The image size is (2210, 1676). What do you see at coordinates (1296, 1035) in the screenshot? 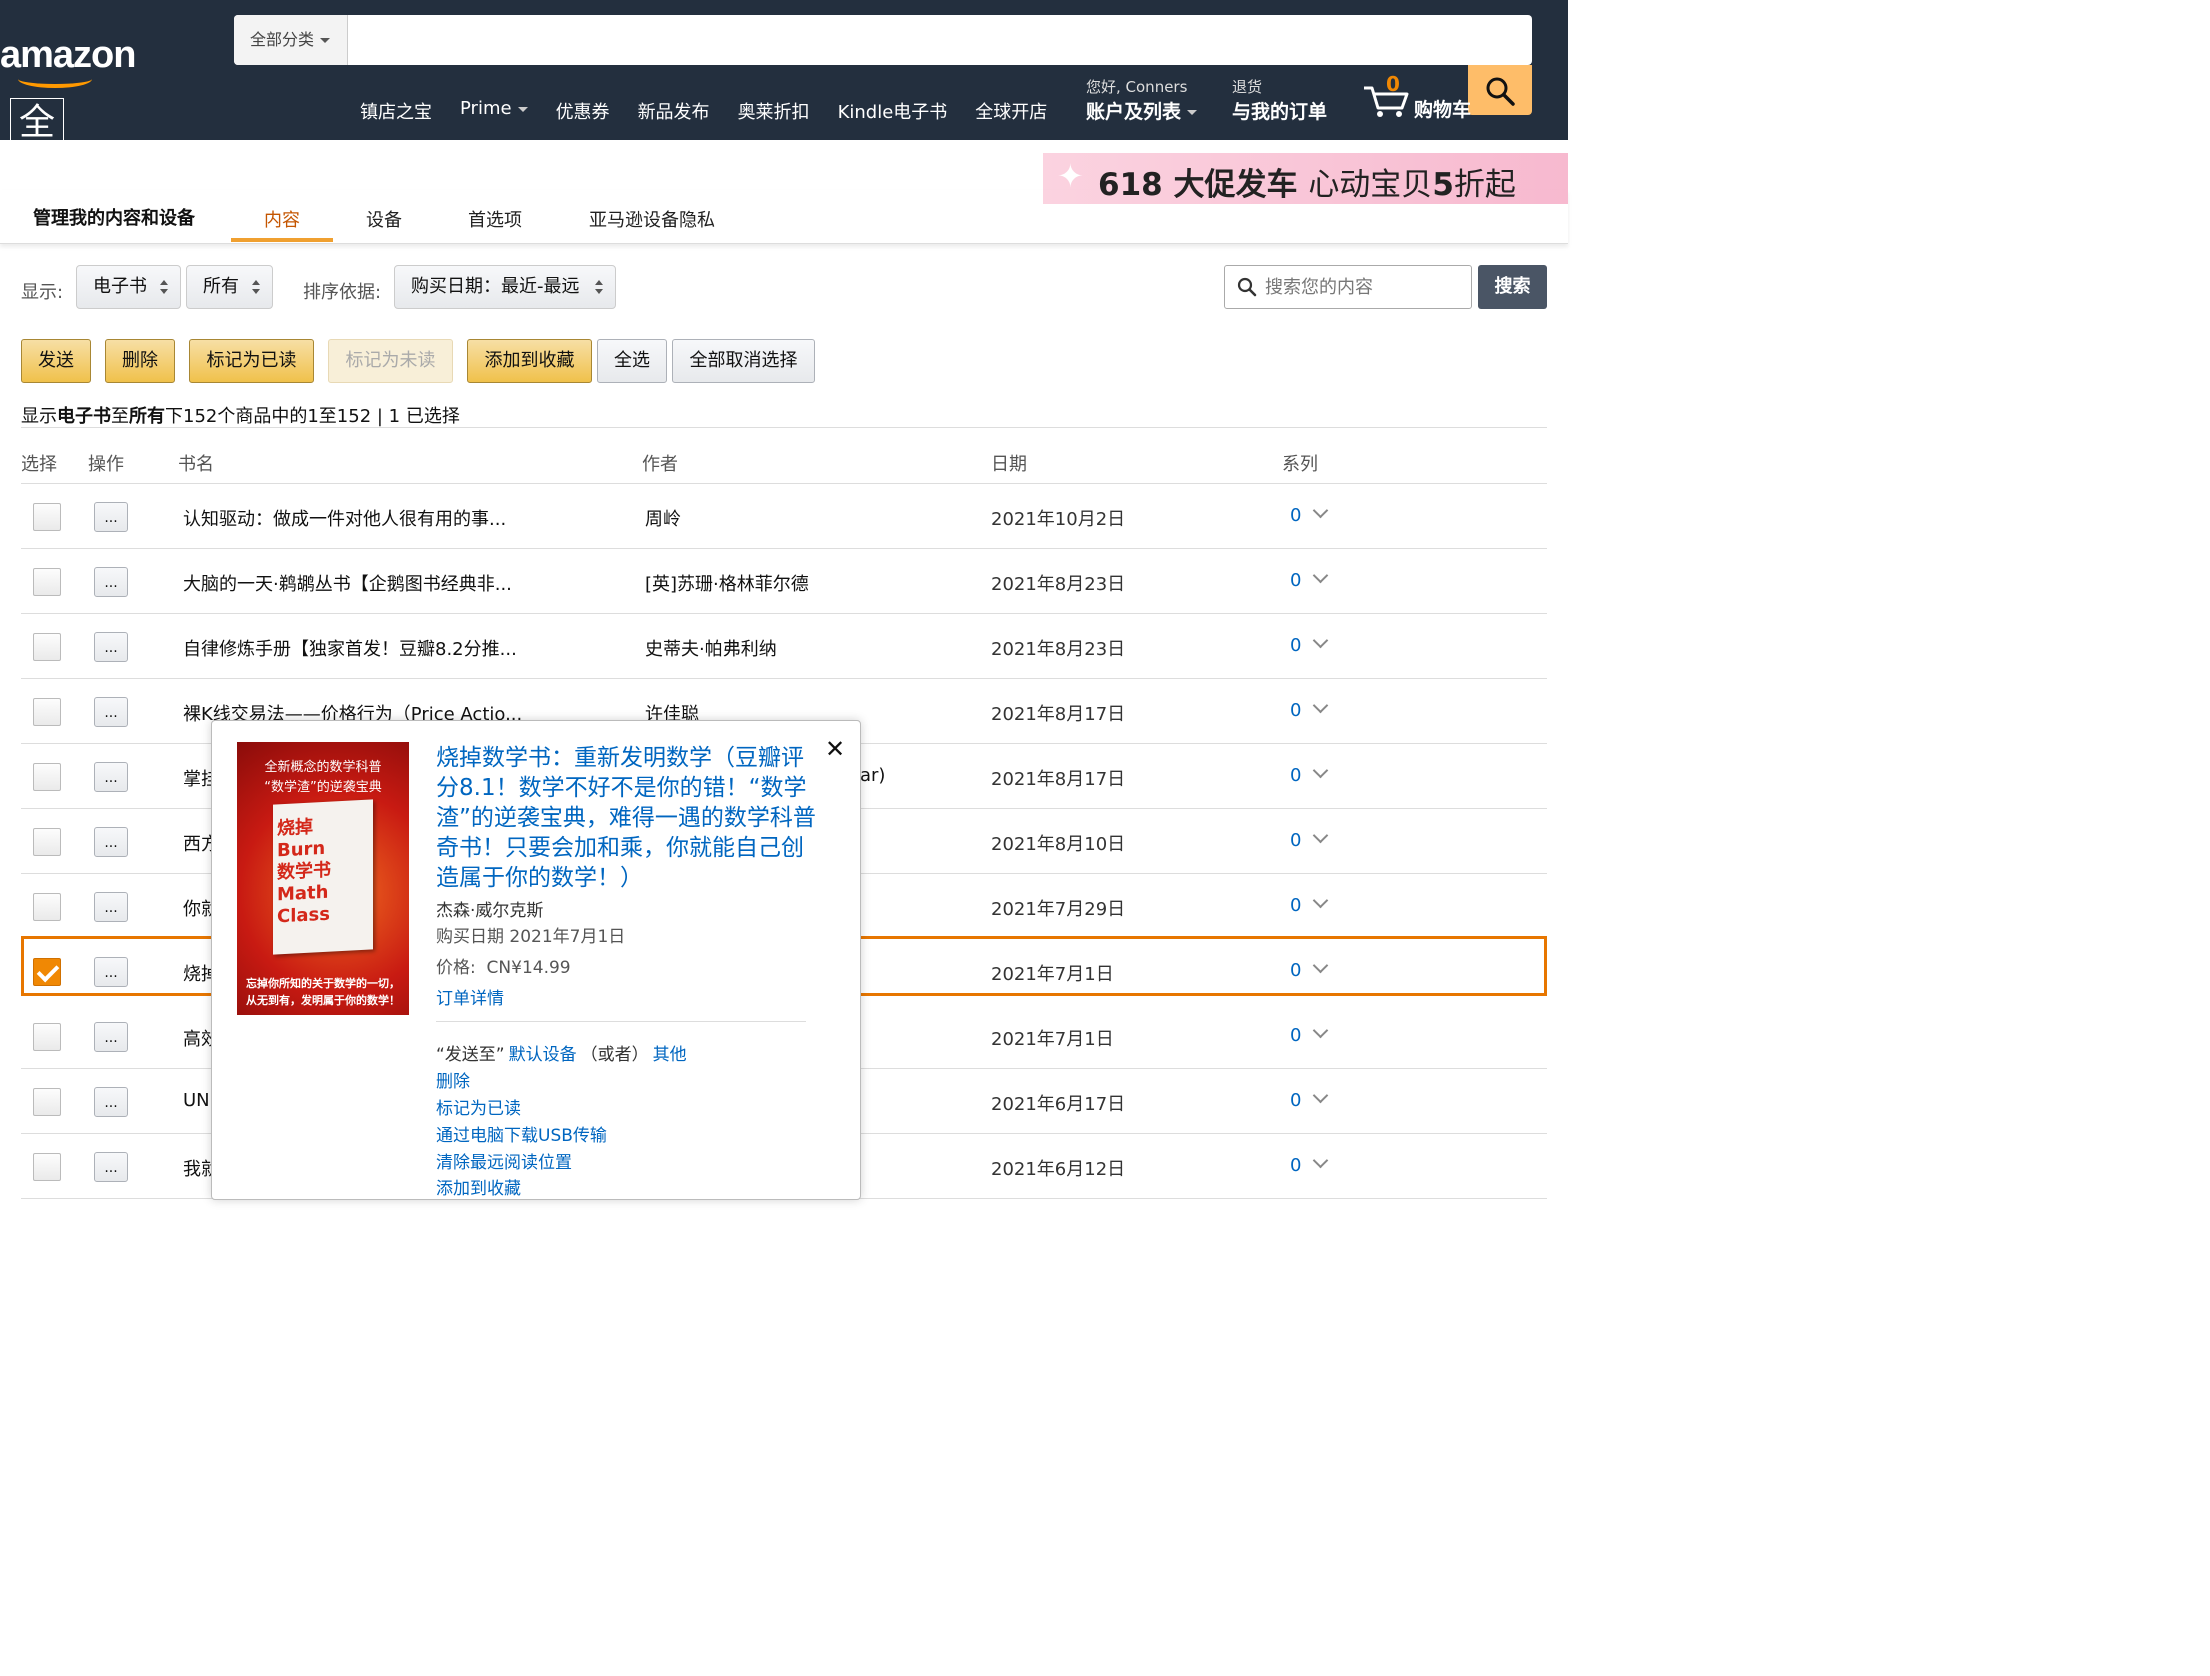
I see `row-series-count: 0` at bounding box center [1296, 1035].